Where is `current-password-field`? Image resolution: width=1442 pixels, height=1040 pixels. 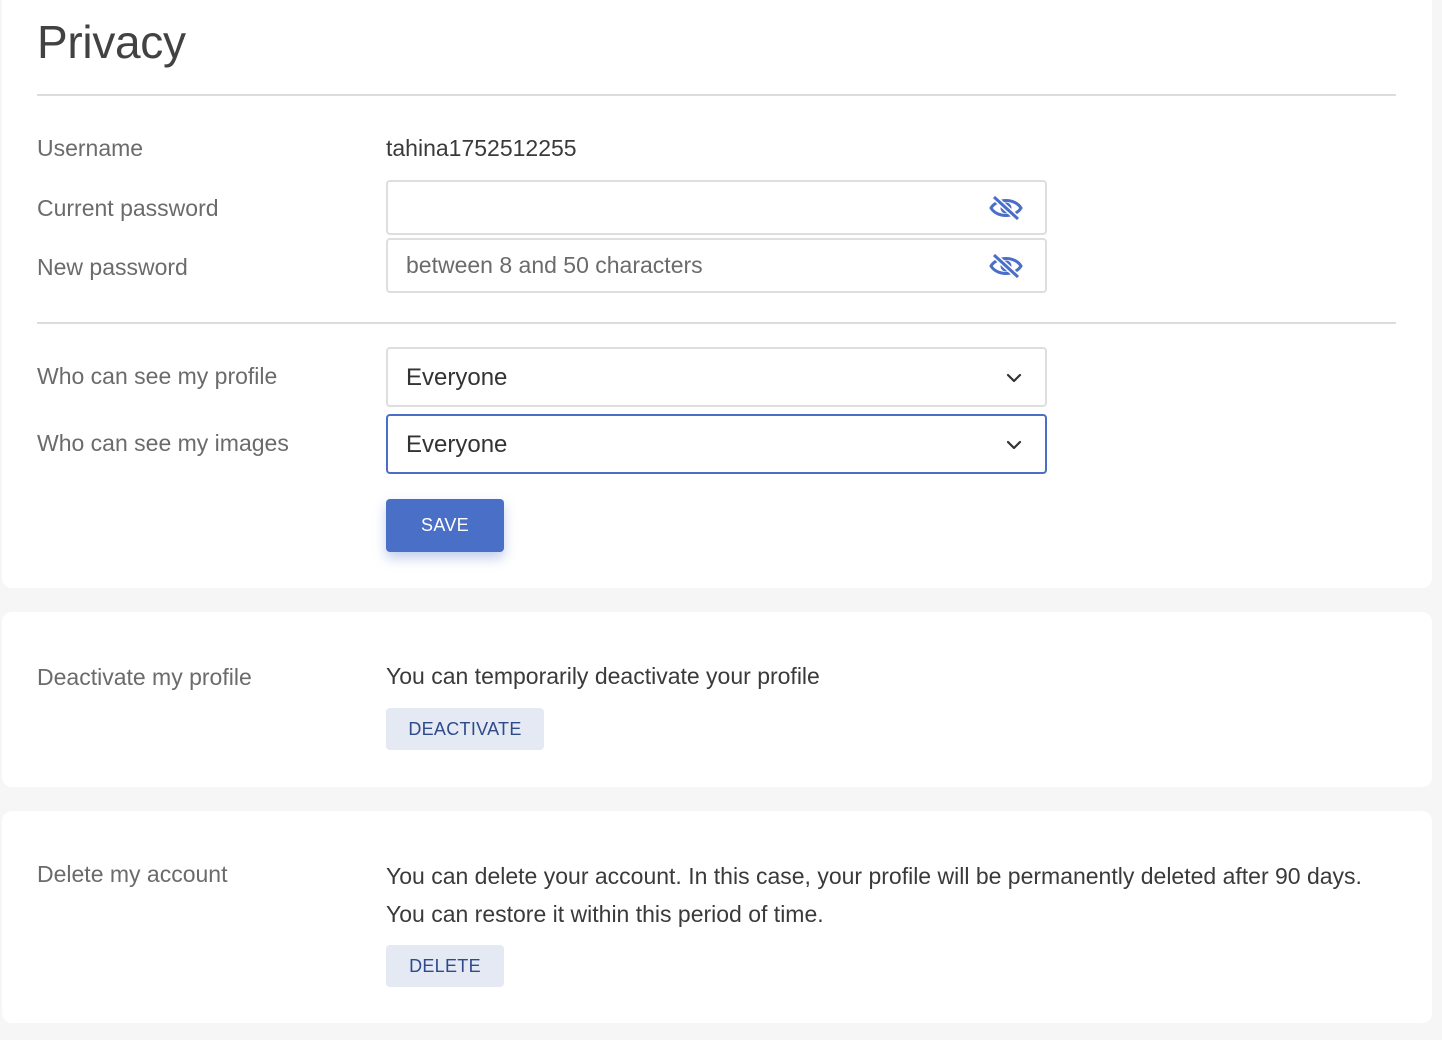 current-password-field is located at coordinates (716, 207).